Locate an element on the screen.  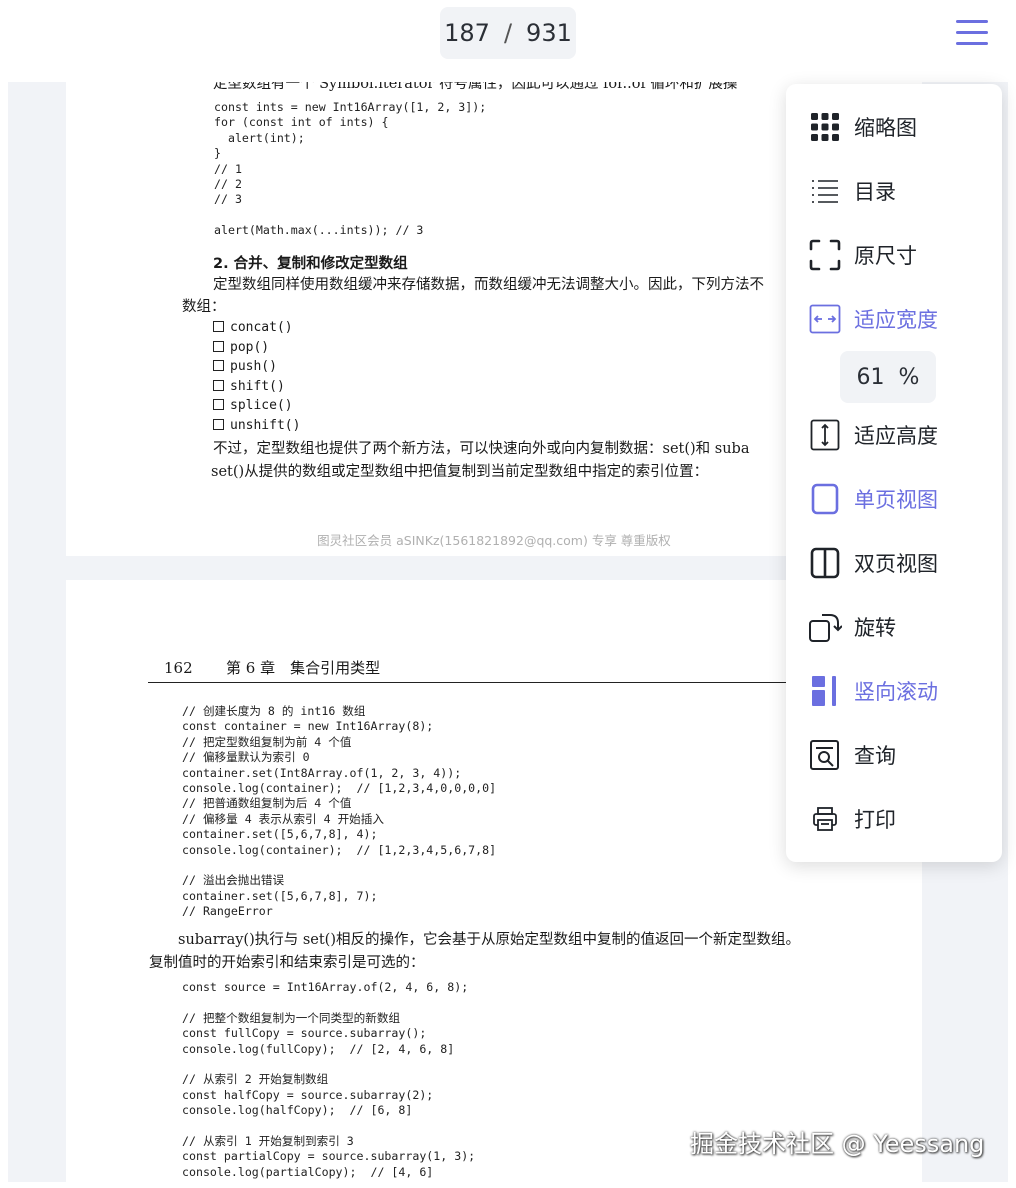
list-item: concat() is located at coordinates (253, 328).